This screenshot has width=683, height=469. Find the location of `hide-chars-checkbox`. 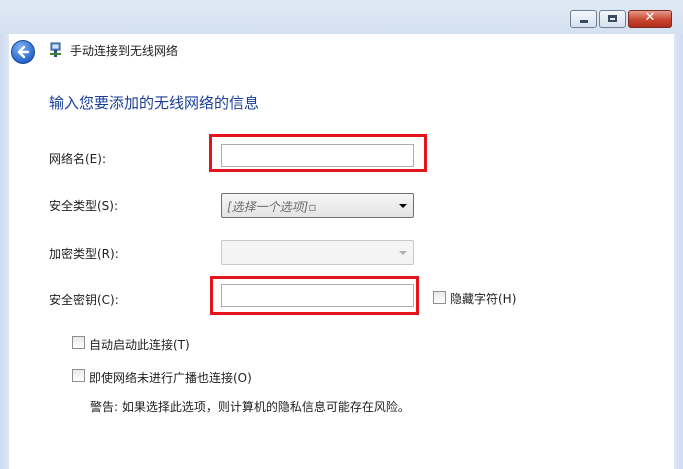

hide-chars-checkbox is located at coordinates (439, 297).